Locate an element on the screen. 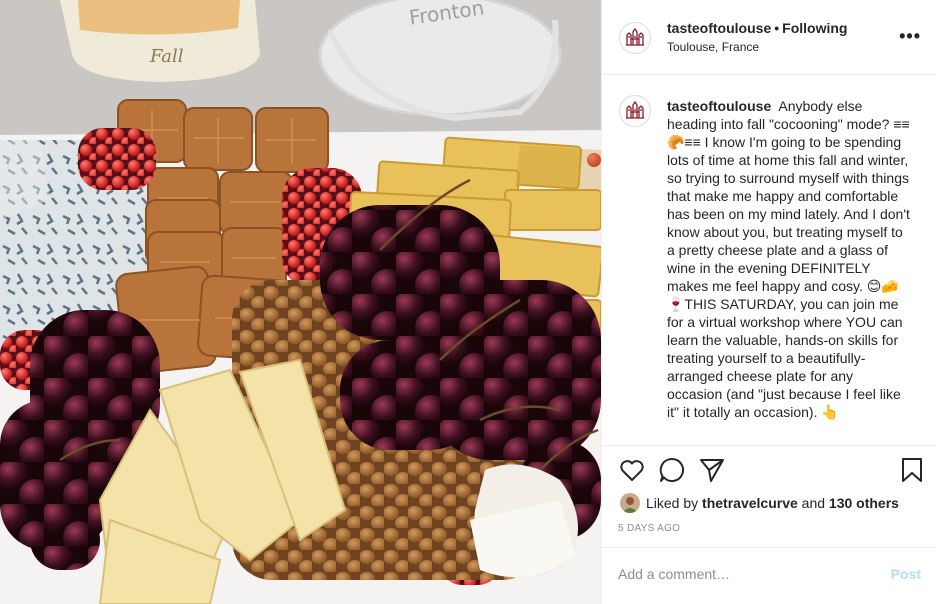  heart-icon is located at coordinates (632, 470).